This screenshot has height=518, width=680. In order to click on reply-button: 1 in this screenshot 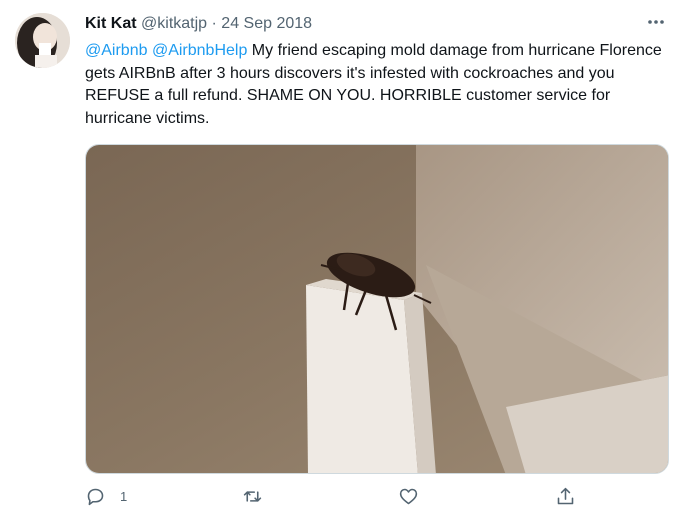, I will do `click(106, 496)`.